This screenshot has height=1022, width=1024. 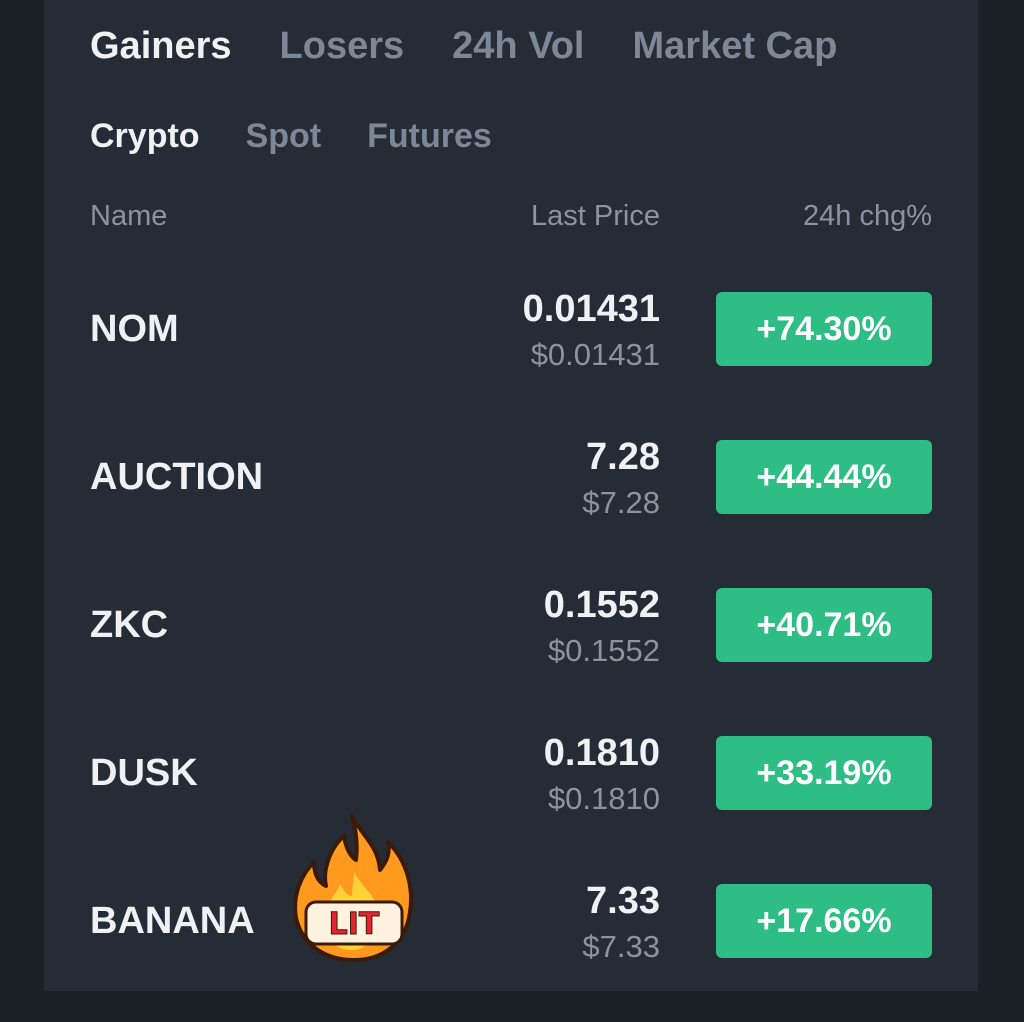 What do you see at coordinates (824, 329) in the screenshot?
I see `change-badge: +74.30%` at bounding box center [824, 329].